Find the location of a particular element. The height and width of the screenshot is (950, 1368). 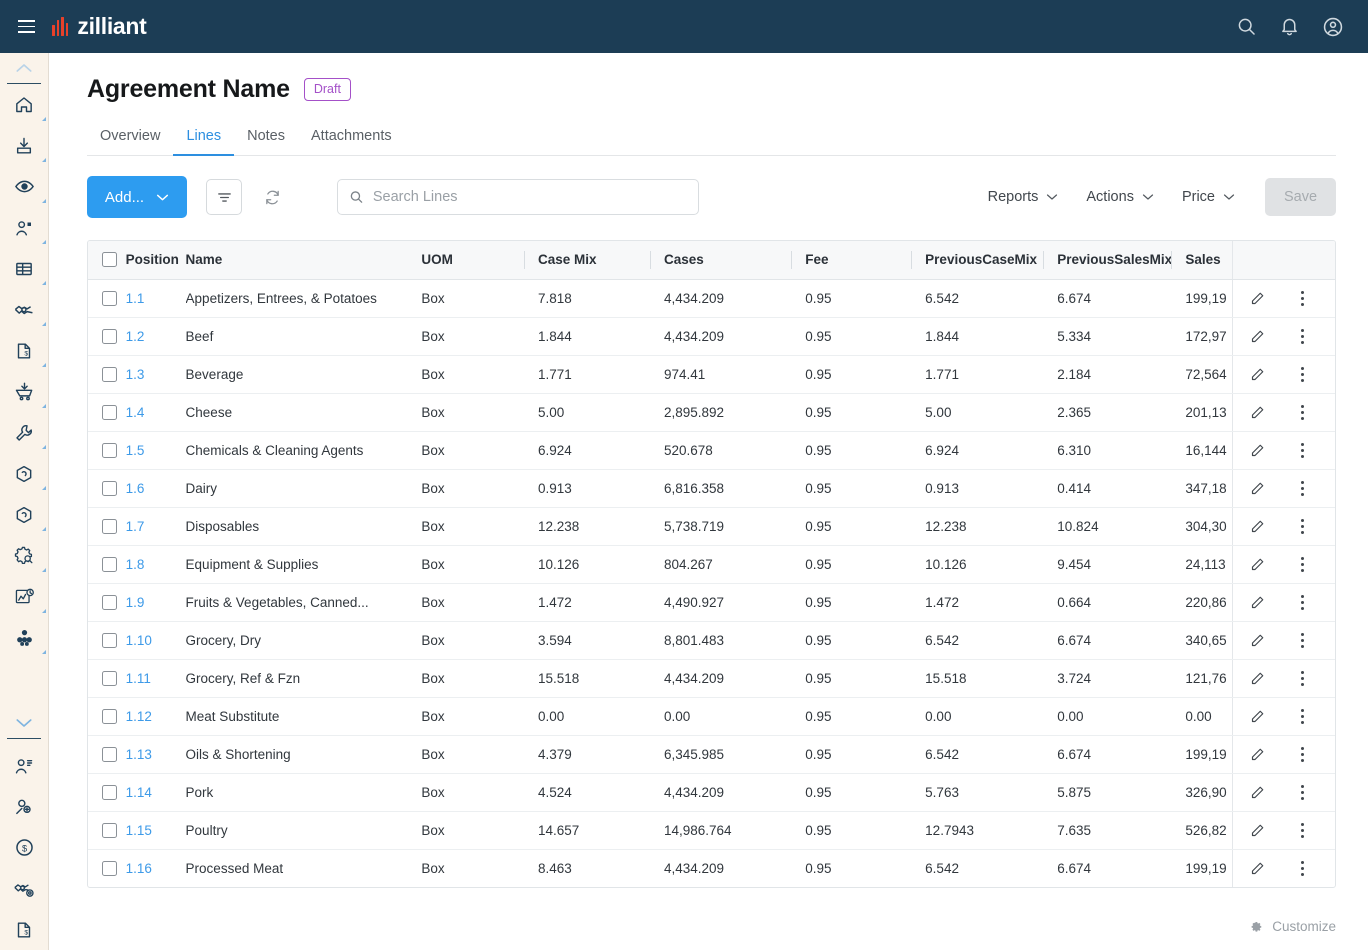

cell-position: 1.6 is located at coordinates (155, 488).